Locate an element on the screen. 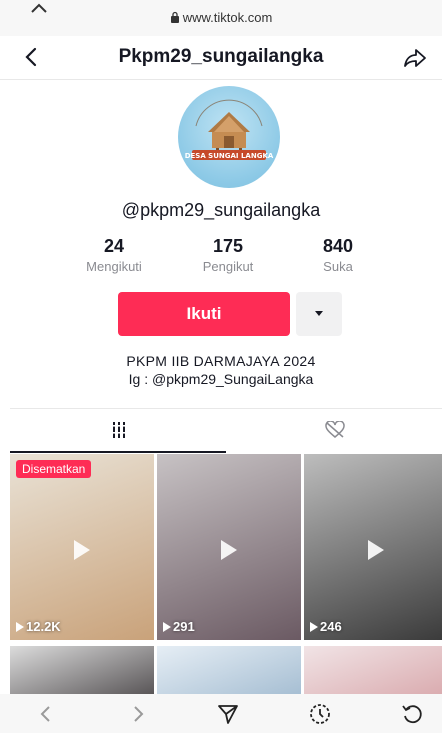 Image resolution: width=442 pixels, height=733 pixels. bio-line-2: Ig : @pkpm29_SungaiLangka is located at coordinates (221, 379).